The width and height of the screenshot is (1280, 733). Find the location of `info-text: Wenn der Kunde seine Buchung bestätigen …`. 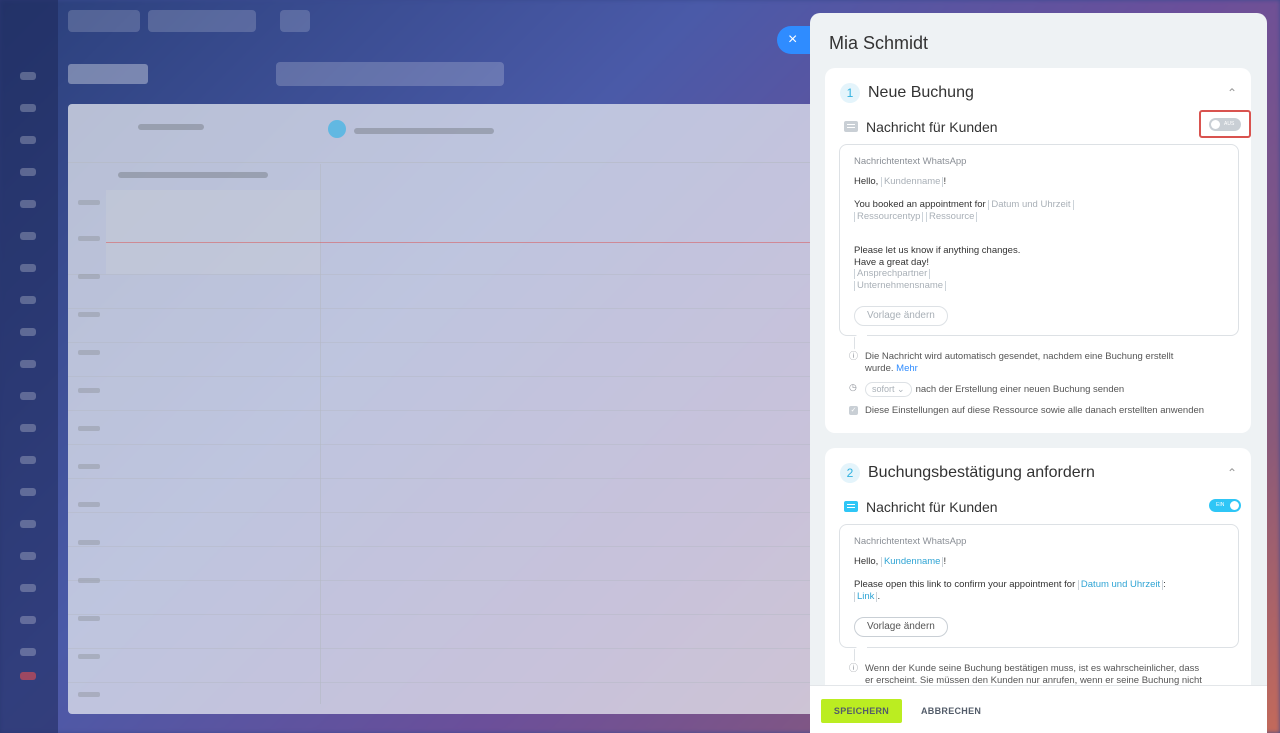

info-text: Wenn der Kunde seine Buchung bestätigen … is located at coordinates (1033, 674).